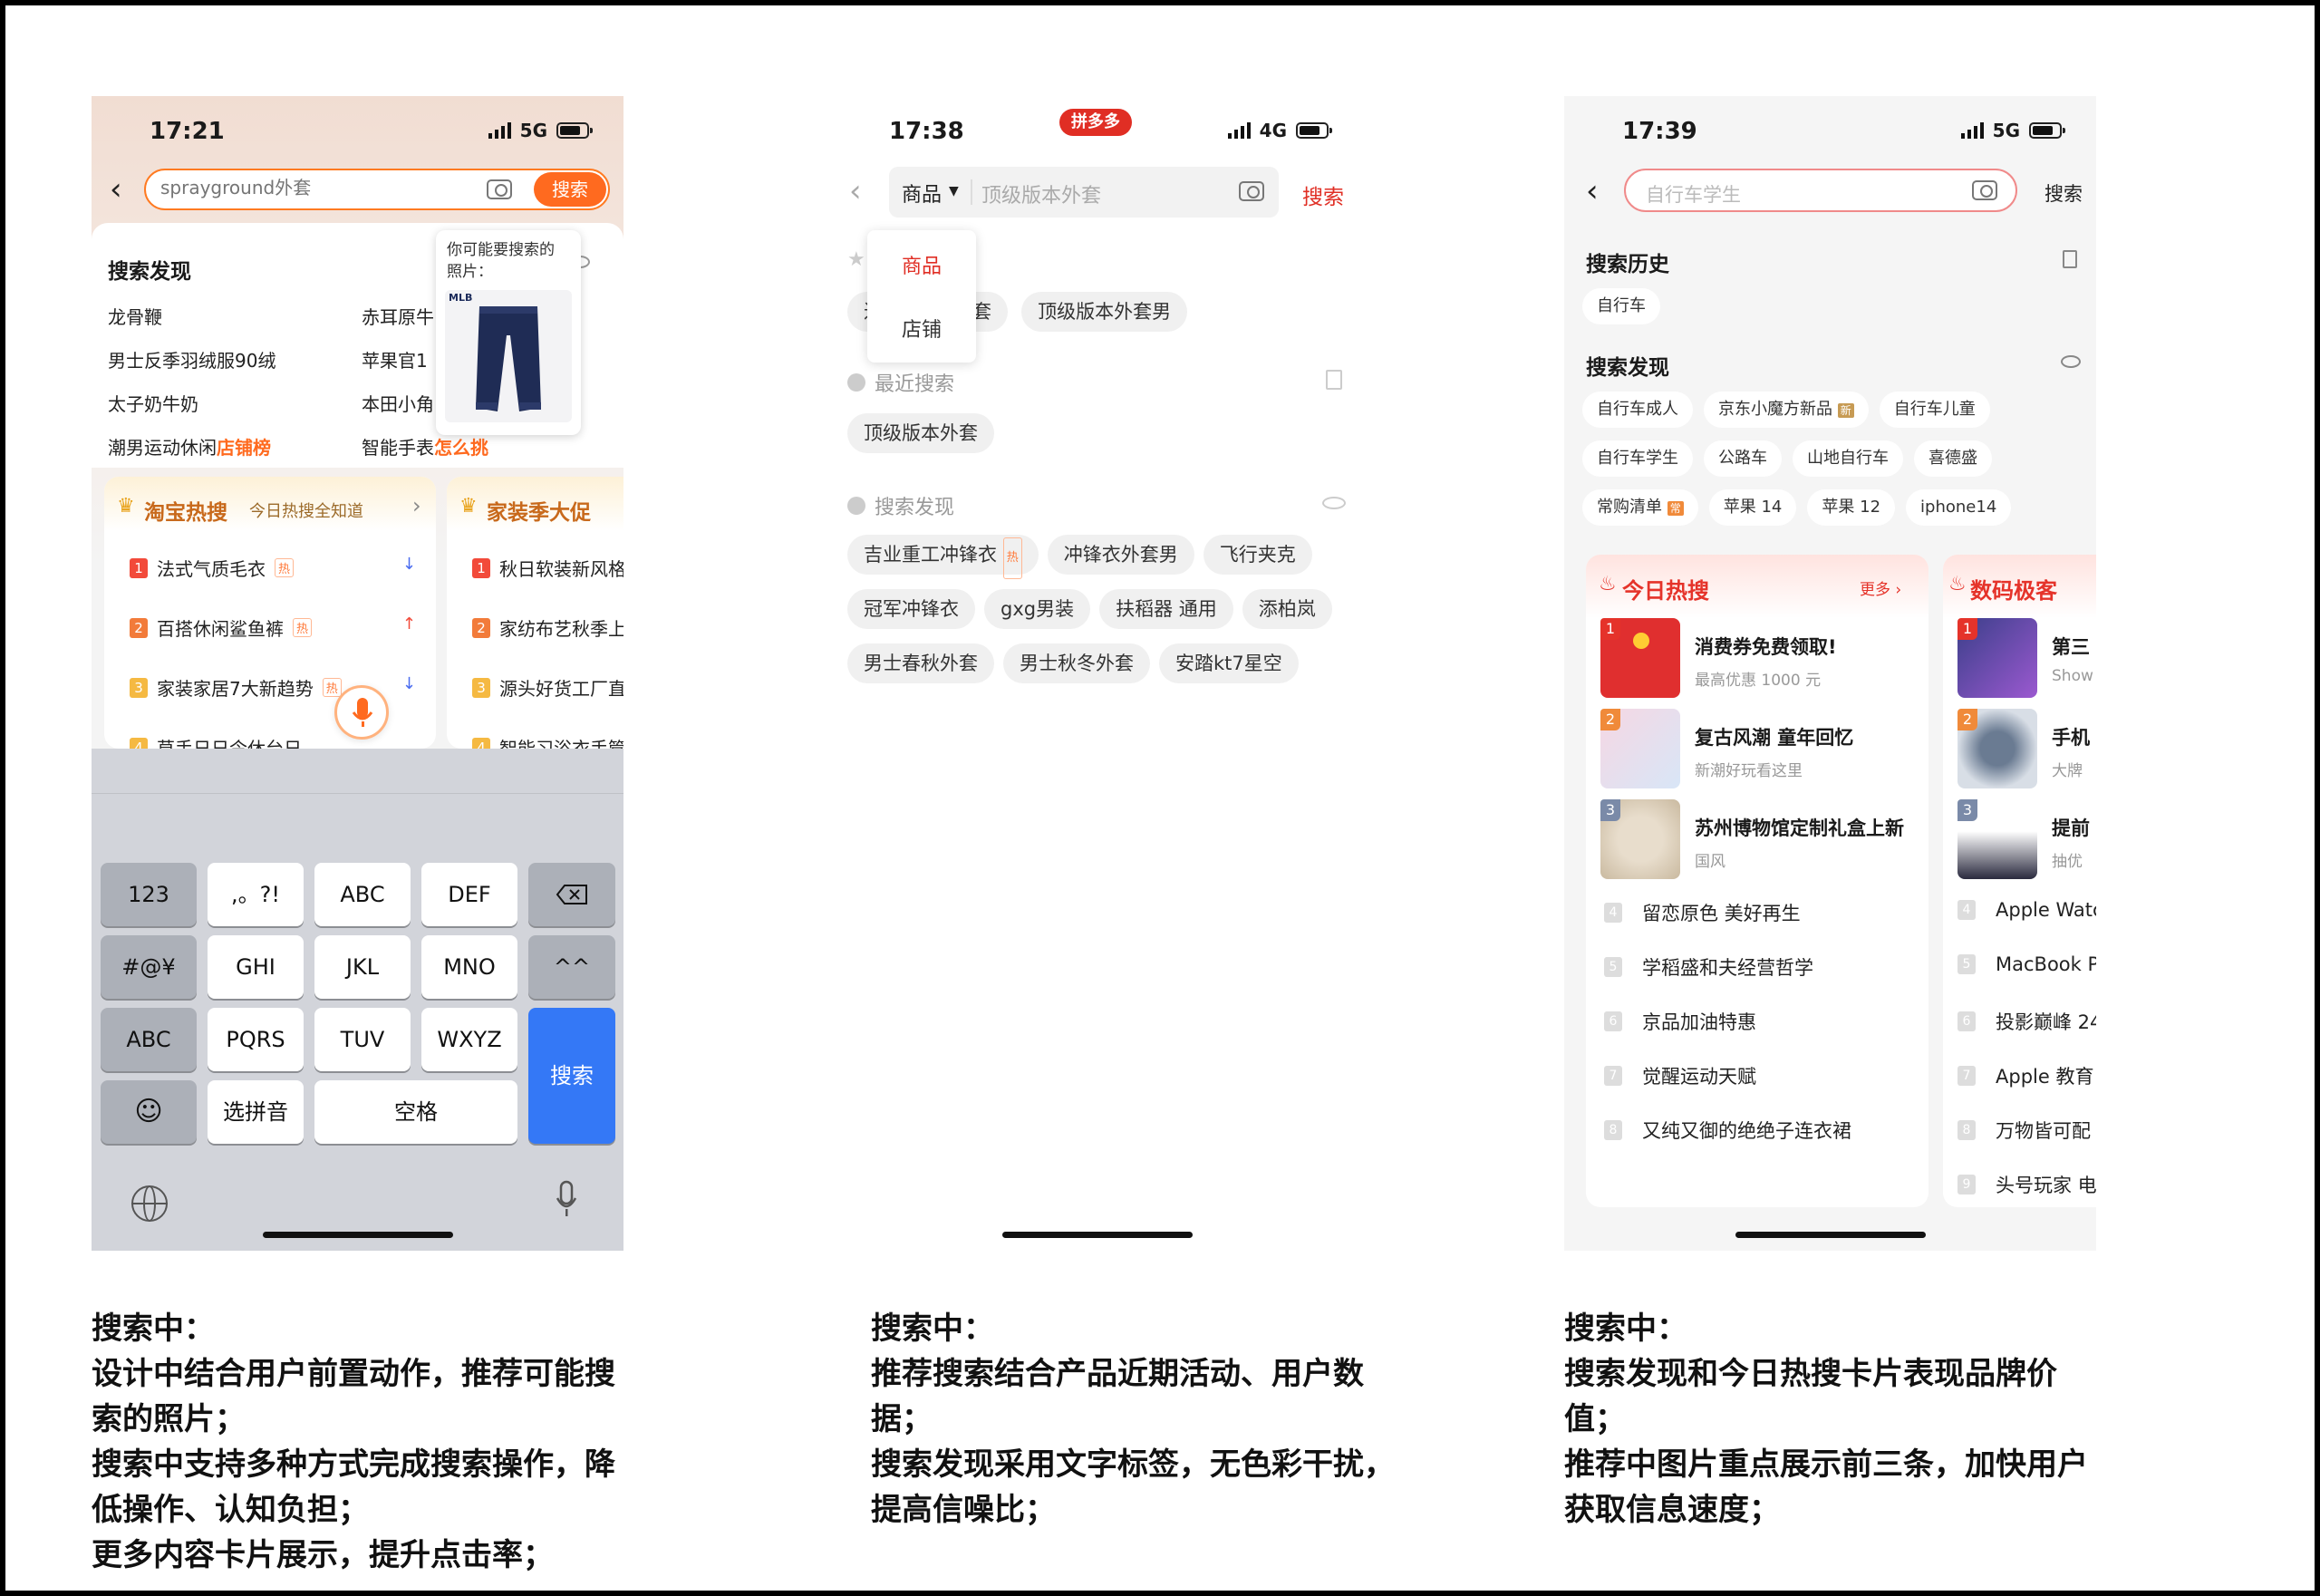 This screenshot has height=1596, width=2320. I want to click on key-abc-switch: ABC, so click(149, 1039).